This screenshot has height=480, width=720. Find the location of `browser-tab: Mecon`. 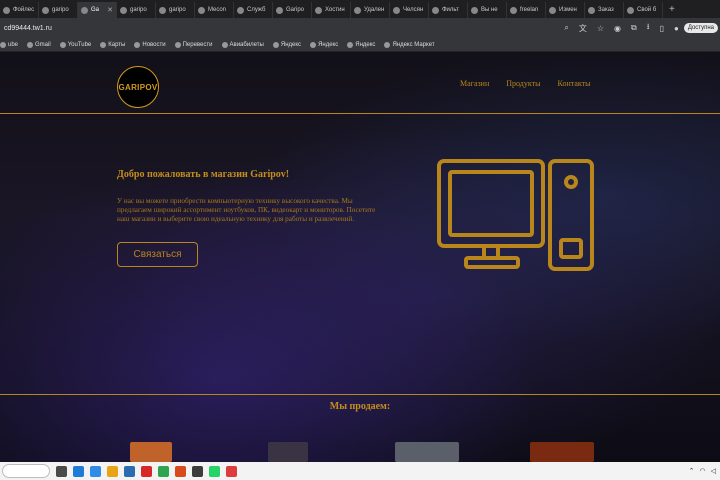

browser-tab: Mecon is located at coordinates (214, 10).